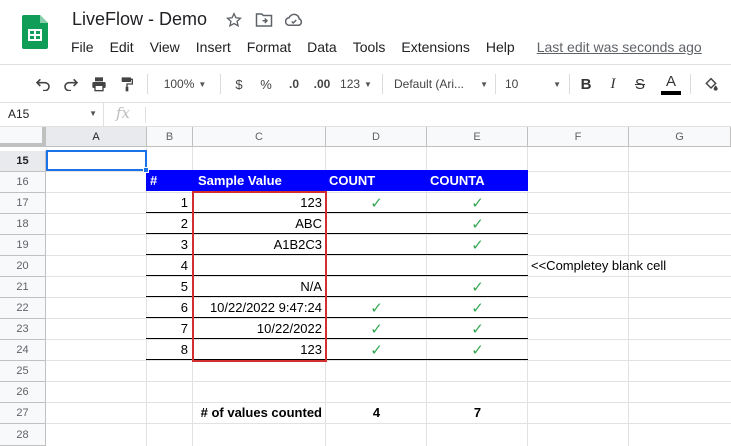 This screenshot has height=446, width=731. Describe the element at coordinates (43, 84) in the screenshot. I see `undo-icon` at that location.